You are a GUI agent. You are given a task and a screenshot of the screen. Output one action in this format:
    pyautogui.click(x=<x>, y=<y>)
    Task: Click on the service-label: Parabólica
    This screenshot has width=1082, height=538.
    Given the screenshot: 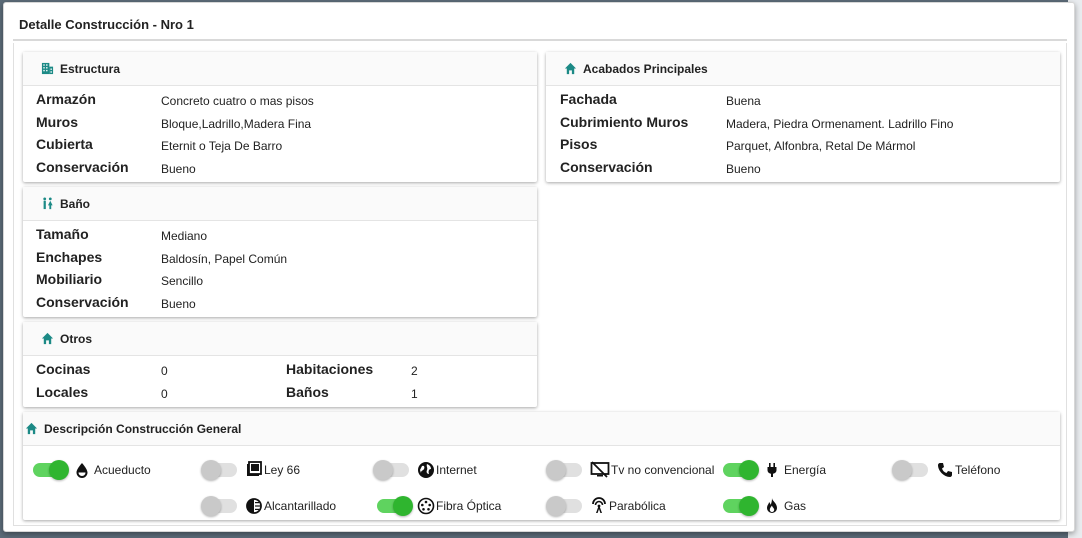 What is the action you would take?
    pyautogui.click(x=637, y=506)
    